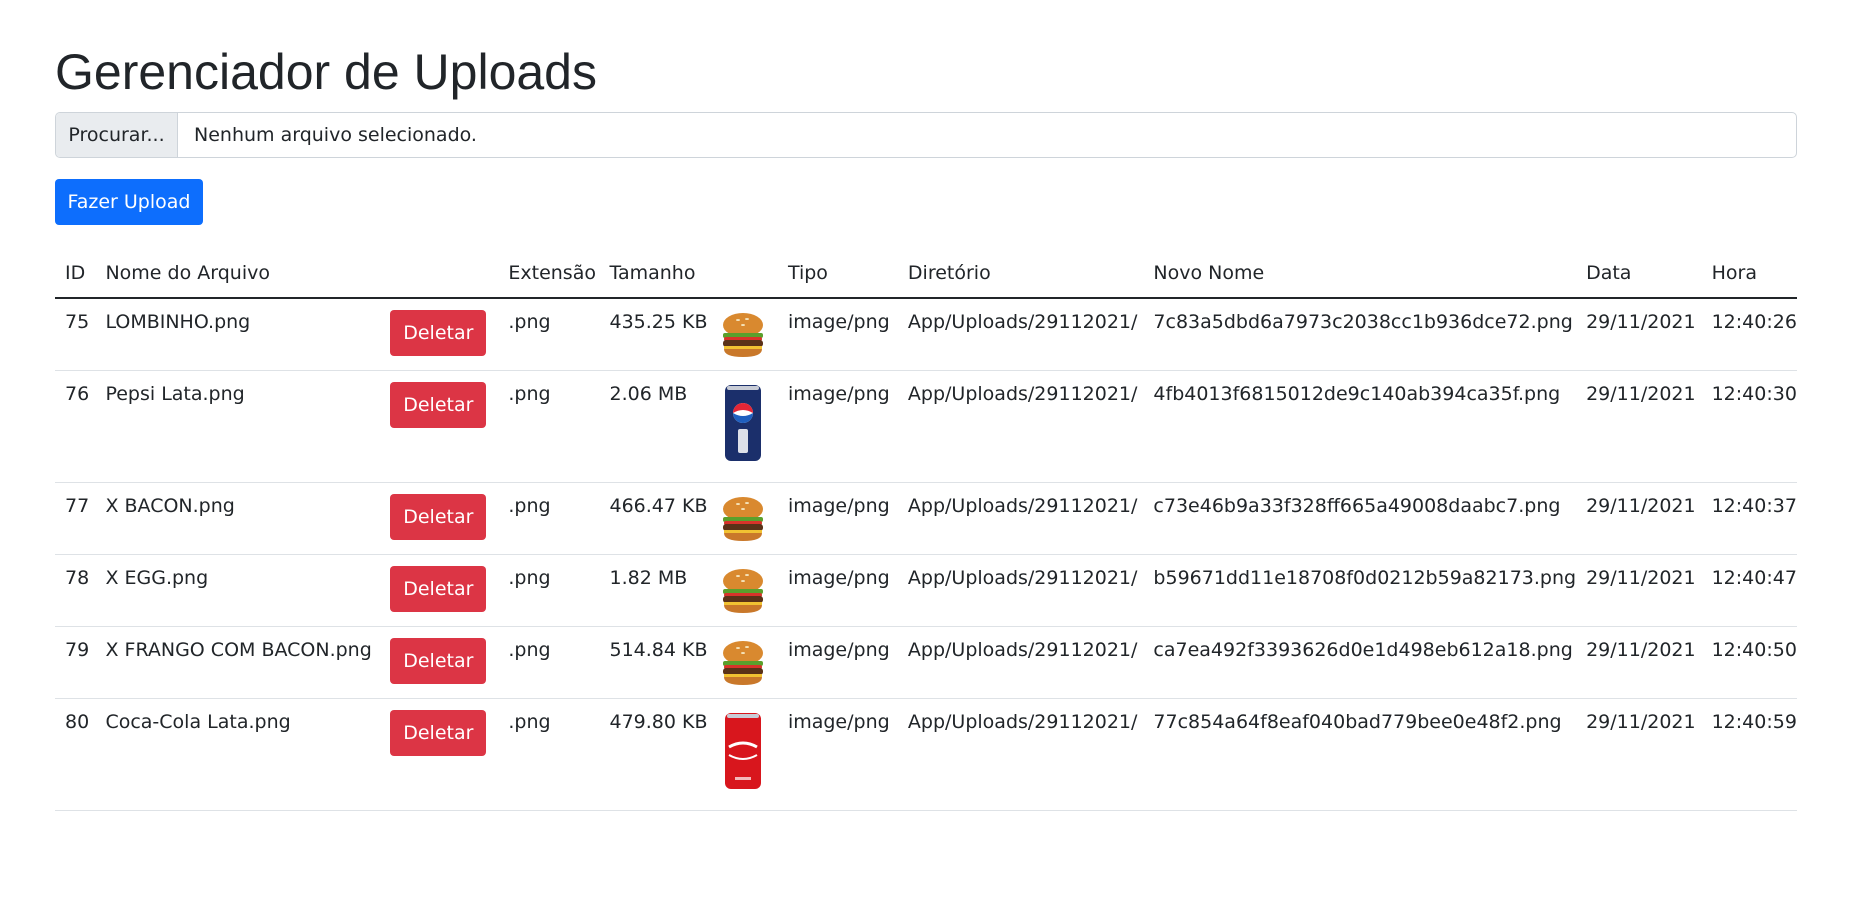 This screenshot has height=910, width=1850. What do you see at coordinates (238, 274) in the screenshot?
I see `header-filename: Nome do Arquivo` at bounding box center [238, 274].